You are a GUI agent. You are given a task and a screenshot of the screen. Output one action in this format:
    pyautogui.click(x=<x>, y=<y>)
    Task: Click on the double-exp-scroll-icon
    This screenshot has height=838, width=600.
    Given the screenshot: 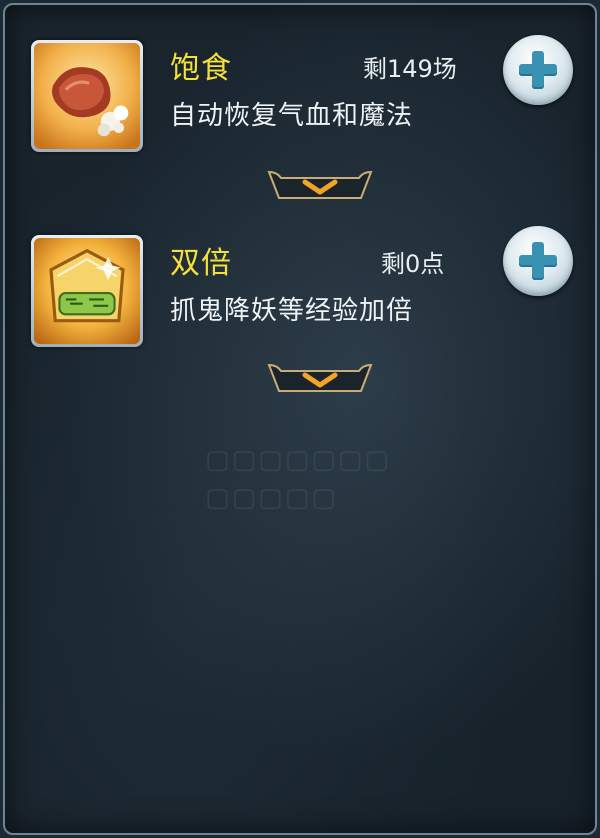 What is the action you would take?
    pyautogui.click(x=87, y=291)
    